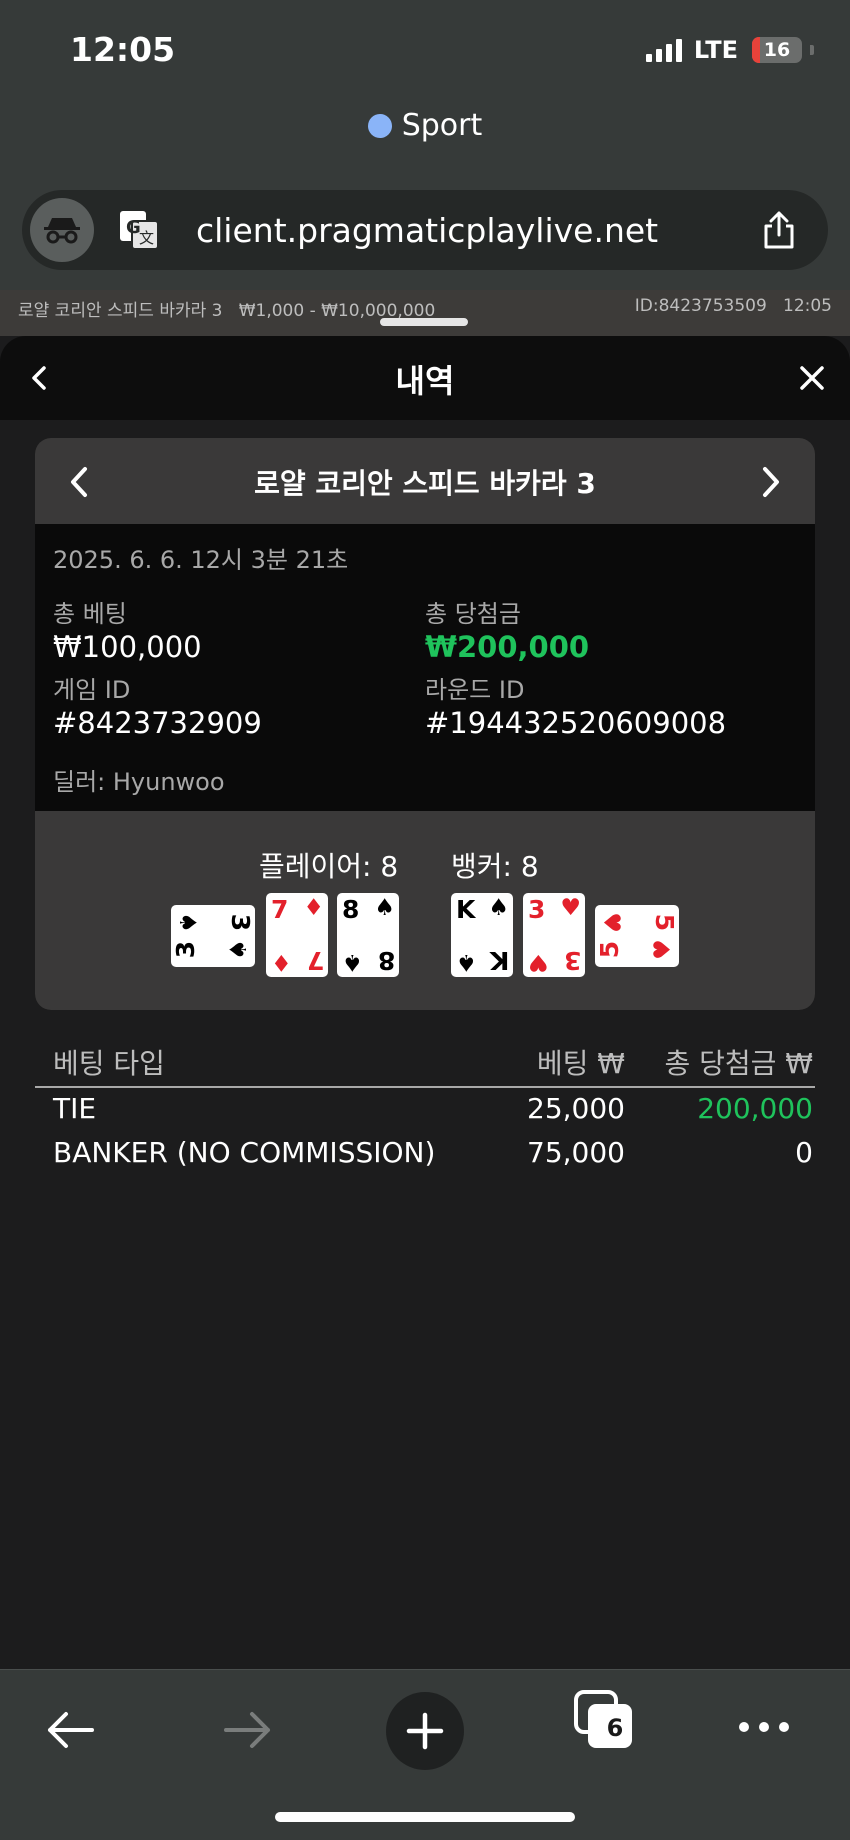 This screenshot has width=850, height=1840. What do you see at coordinates (297, 935) in the screenshot?
I see `player-card-2: 7 ♦ ♦ 7` at bounding box center [297, 935].